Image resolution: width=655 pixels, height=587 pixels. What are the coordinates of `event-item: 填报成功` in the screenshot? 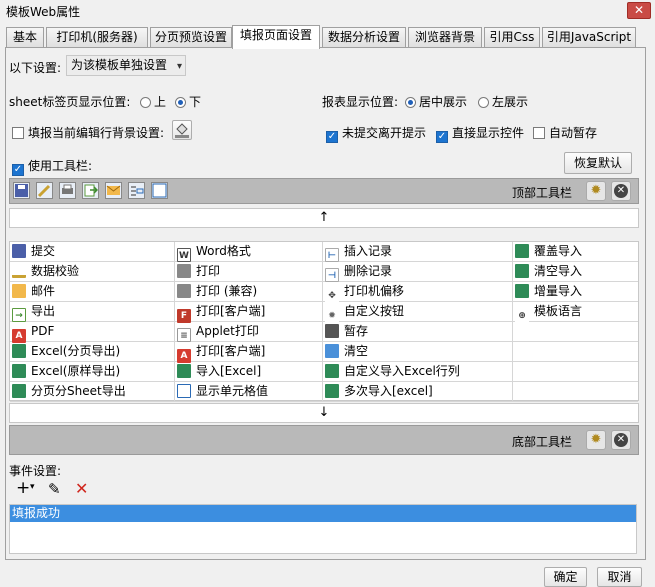 It's located at (323, 513).